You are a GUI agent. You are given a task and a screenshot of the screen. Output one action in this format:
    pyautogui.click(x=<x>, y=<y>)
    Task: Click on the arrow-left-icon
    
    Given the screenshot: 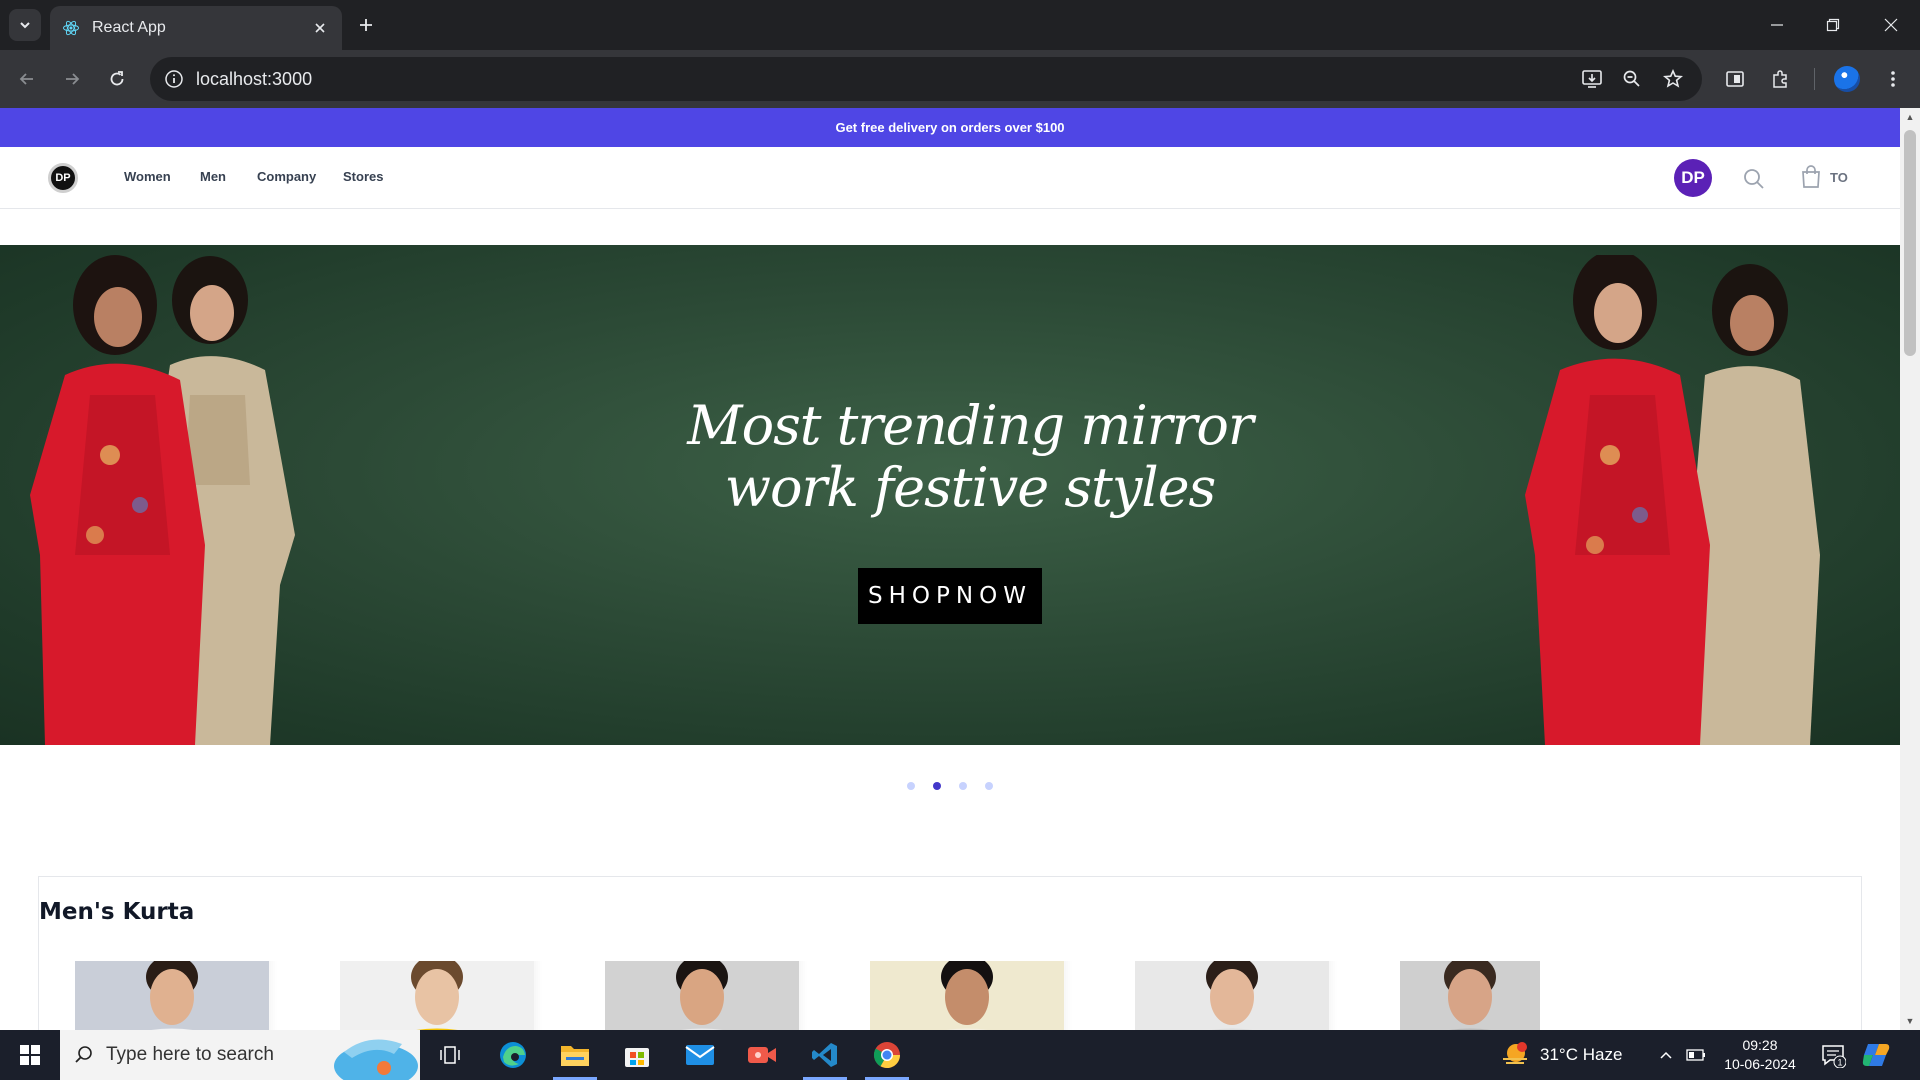 What is the action you would take?
    pyautogui.click(x=26, y=79)
    